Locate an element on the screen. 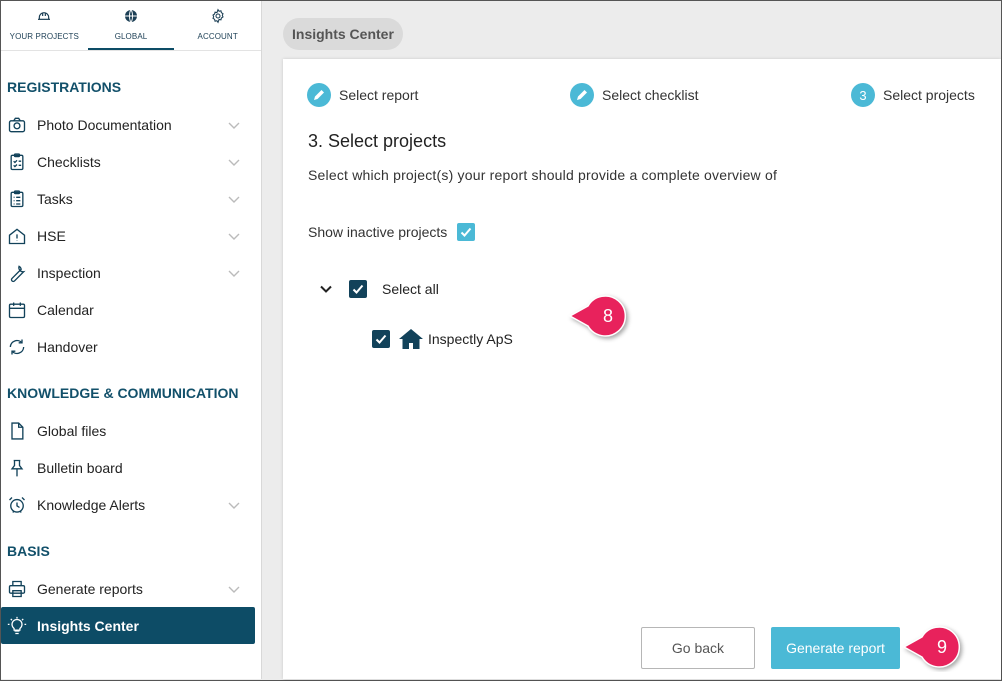 The height and width of the screenshot is (681, 1002). clipboard-list-icon is located at coordinates (17, 199).